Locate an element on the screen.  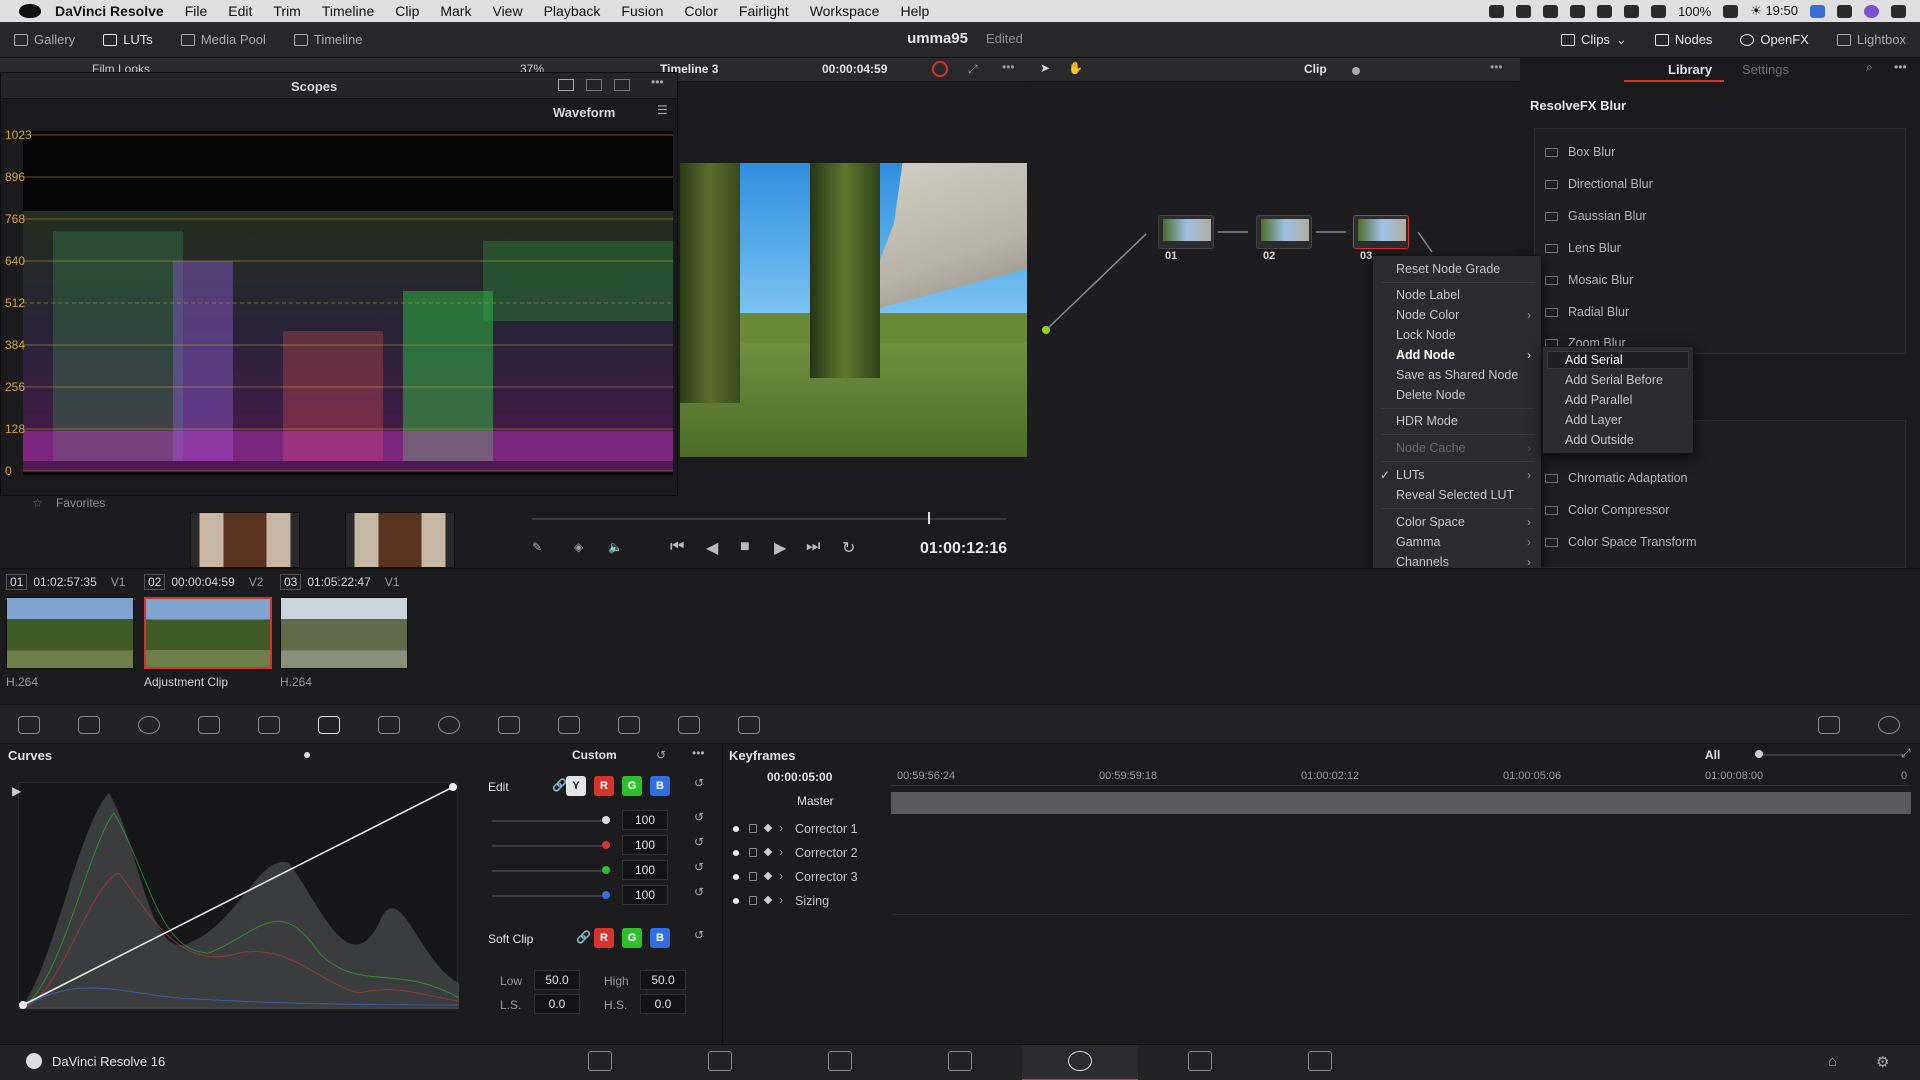
3d-icon is located at coordinates (749, 725).